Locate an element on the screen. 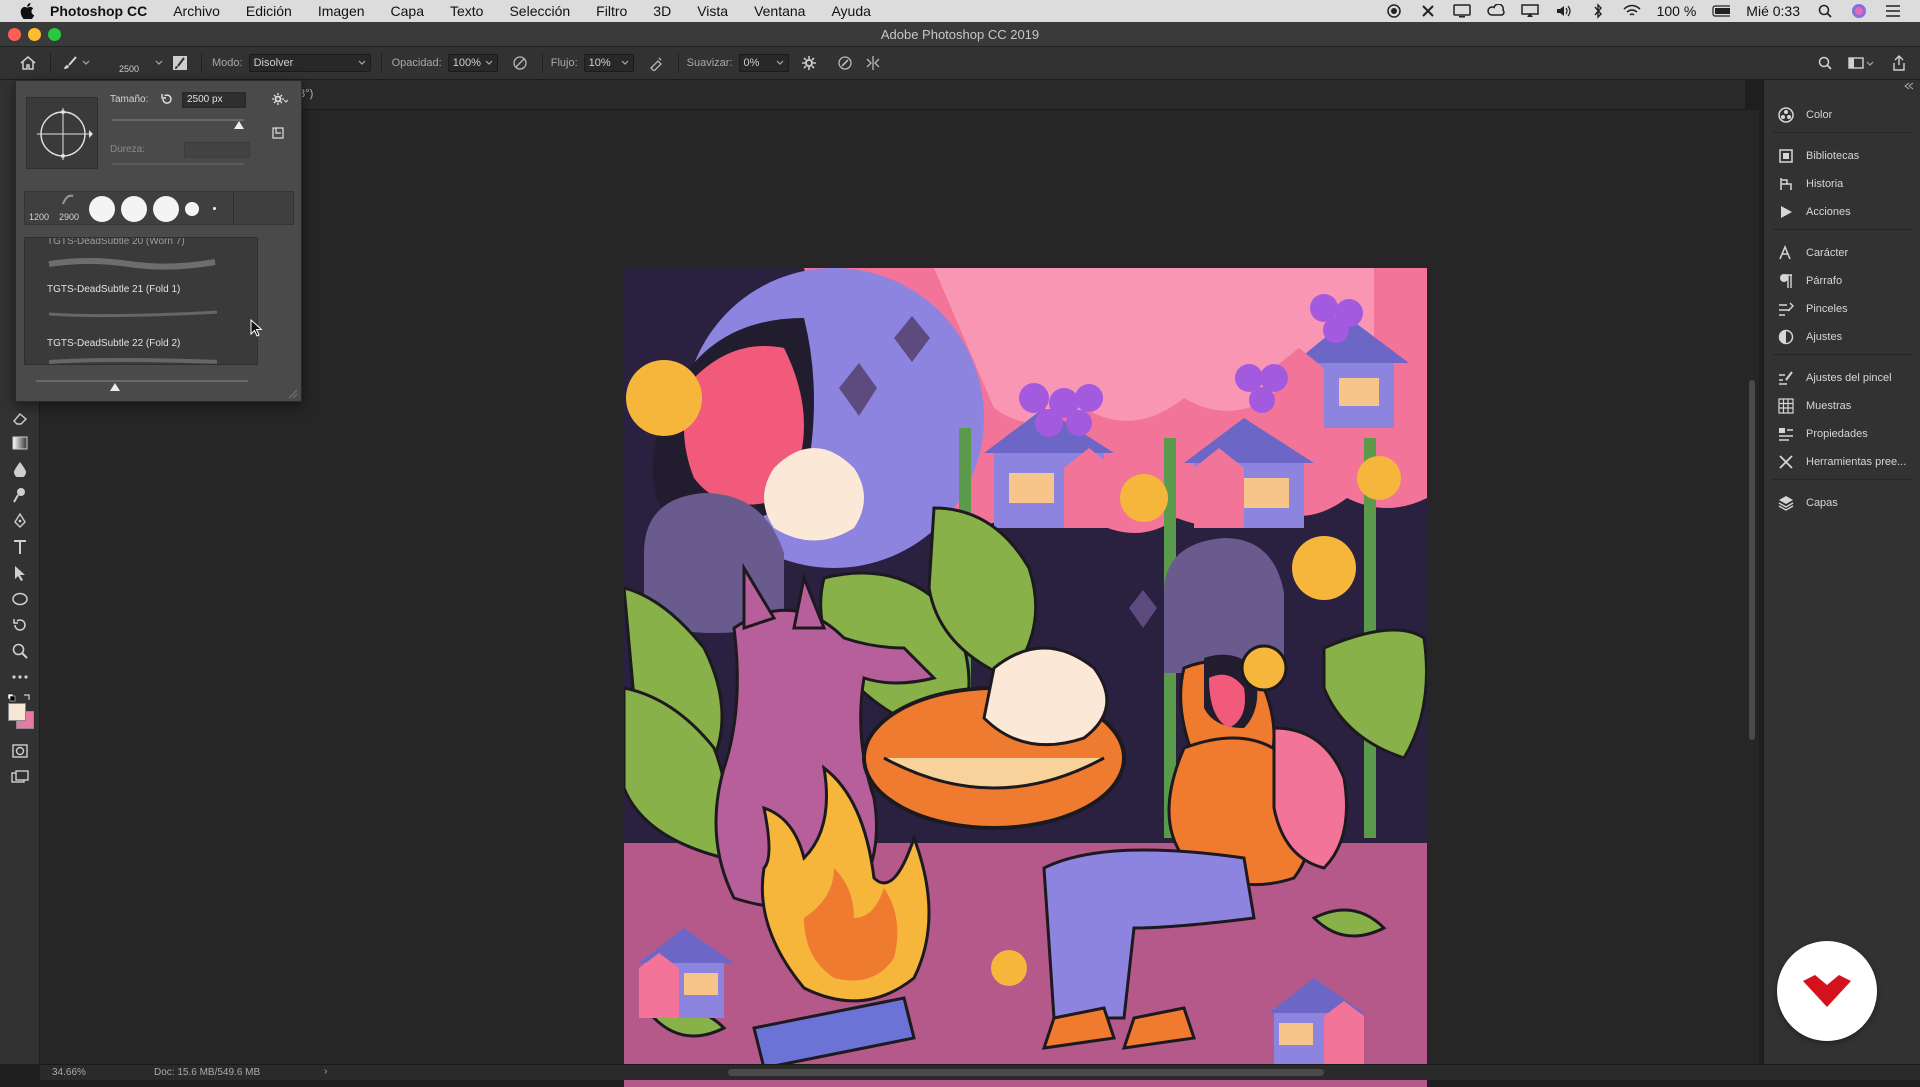  menu-seleccion: Selección is located at coordinates (539, 11).